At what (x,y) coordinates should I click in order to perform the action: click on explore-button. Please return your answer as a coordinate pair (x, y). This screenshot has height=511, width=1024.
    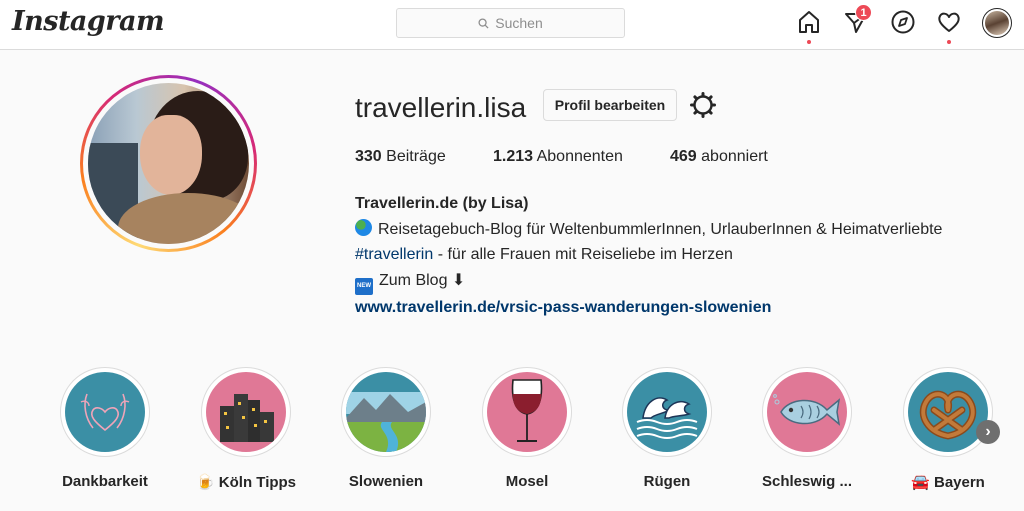
    Looking at the image, I should click on (903, 22).